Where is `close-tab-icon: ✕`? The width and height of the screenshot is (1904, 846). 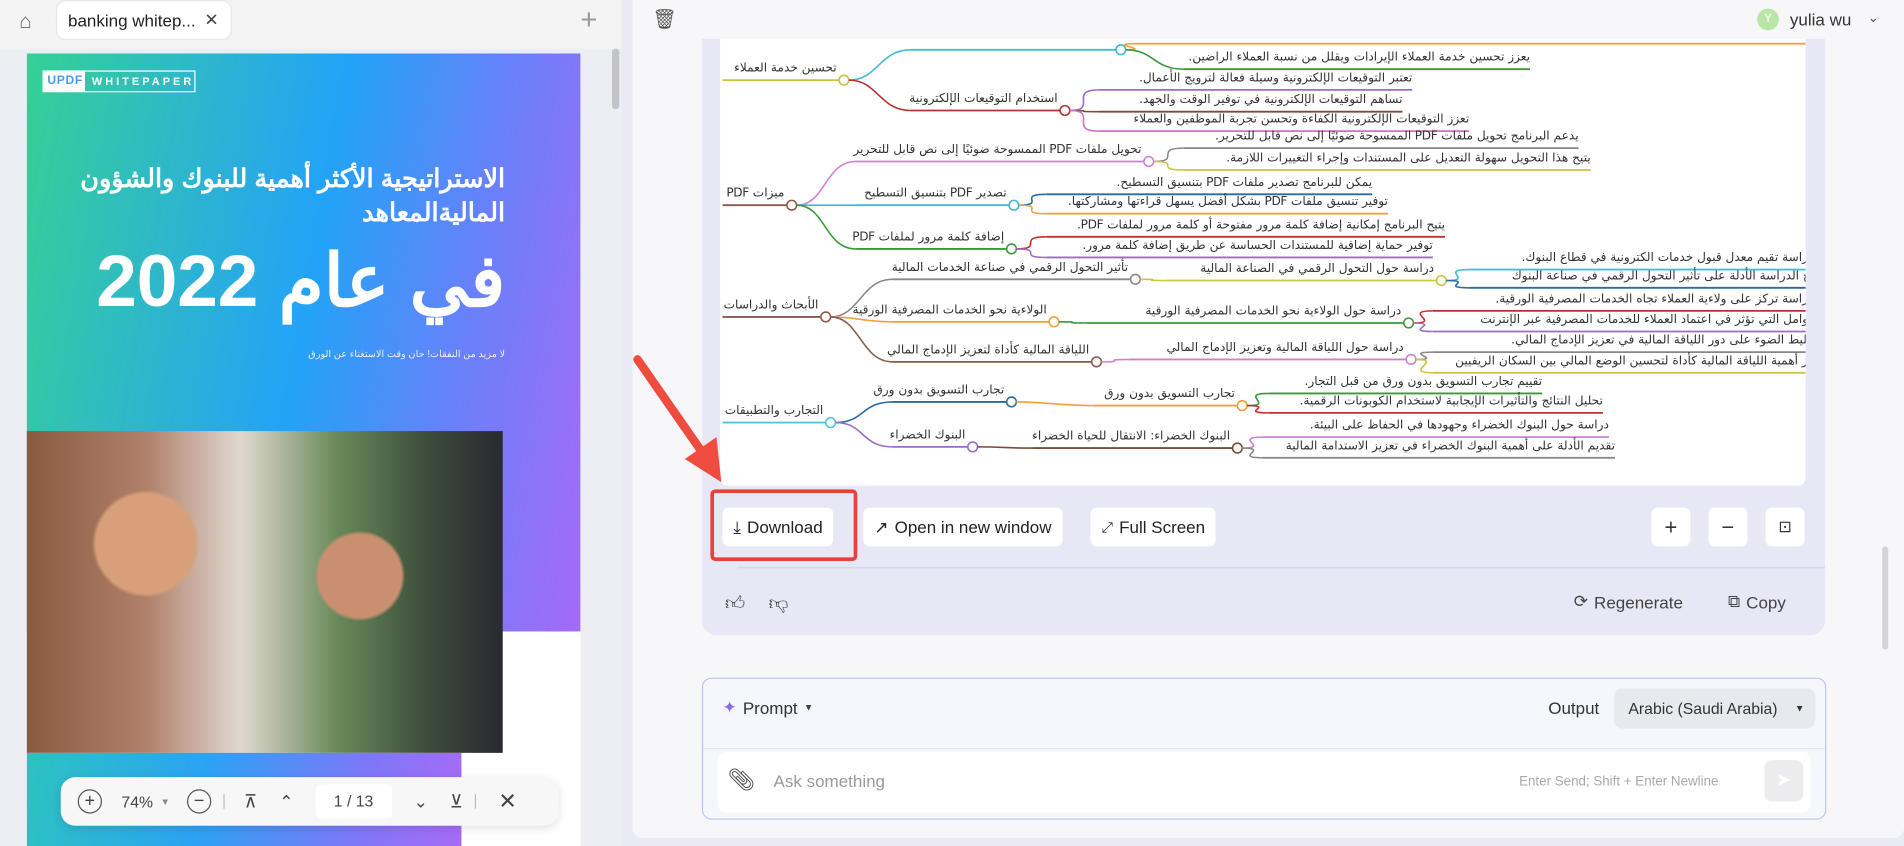
close-tab-icon: ✕ is located at coordinates (211, 20).